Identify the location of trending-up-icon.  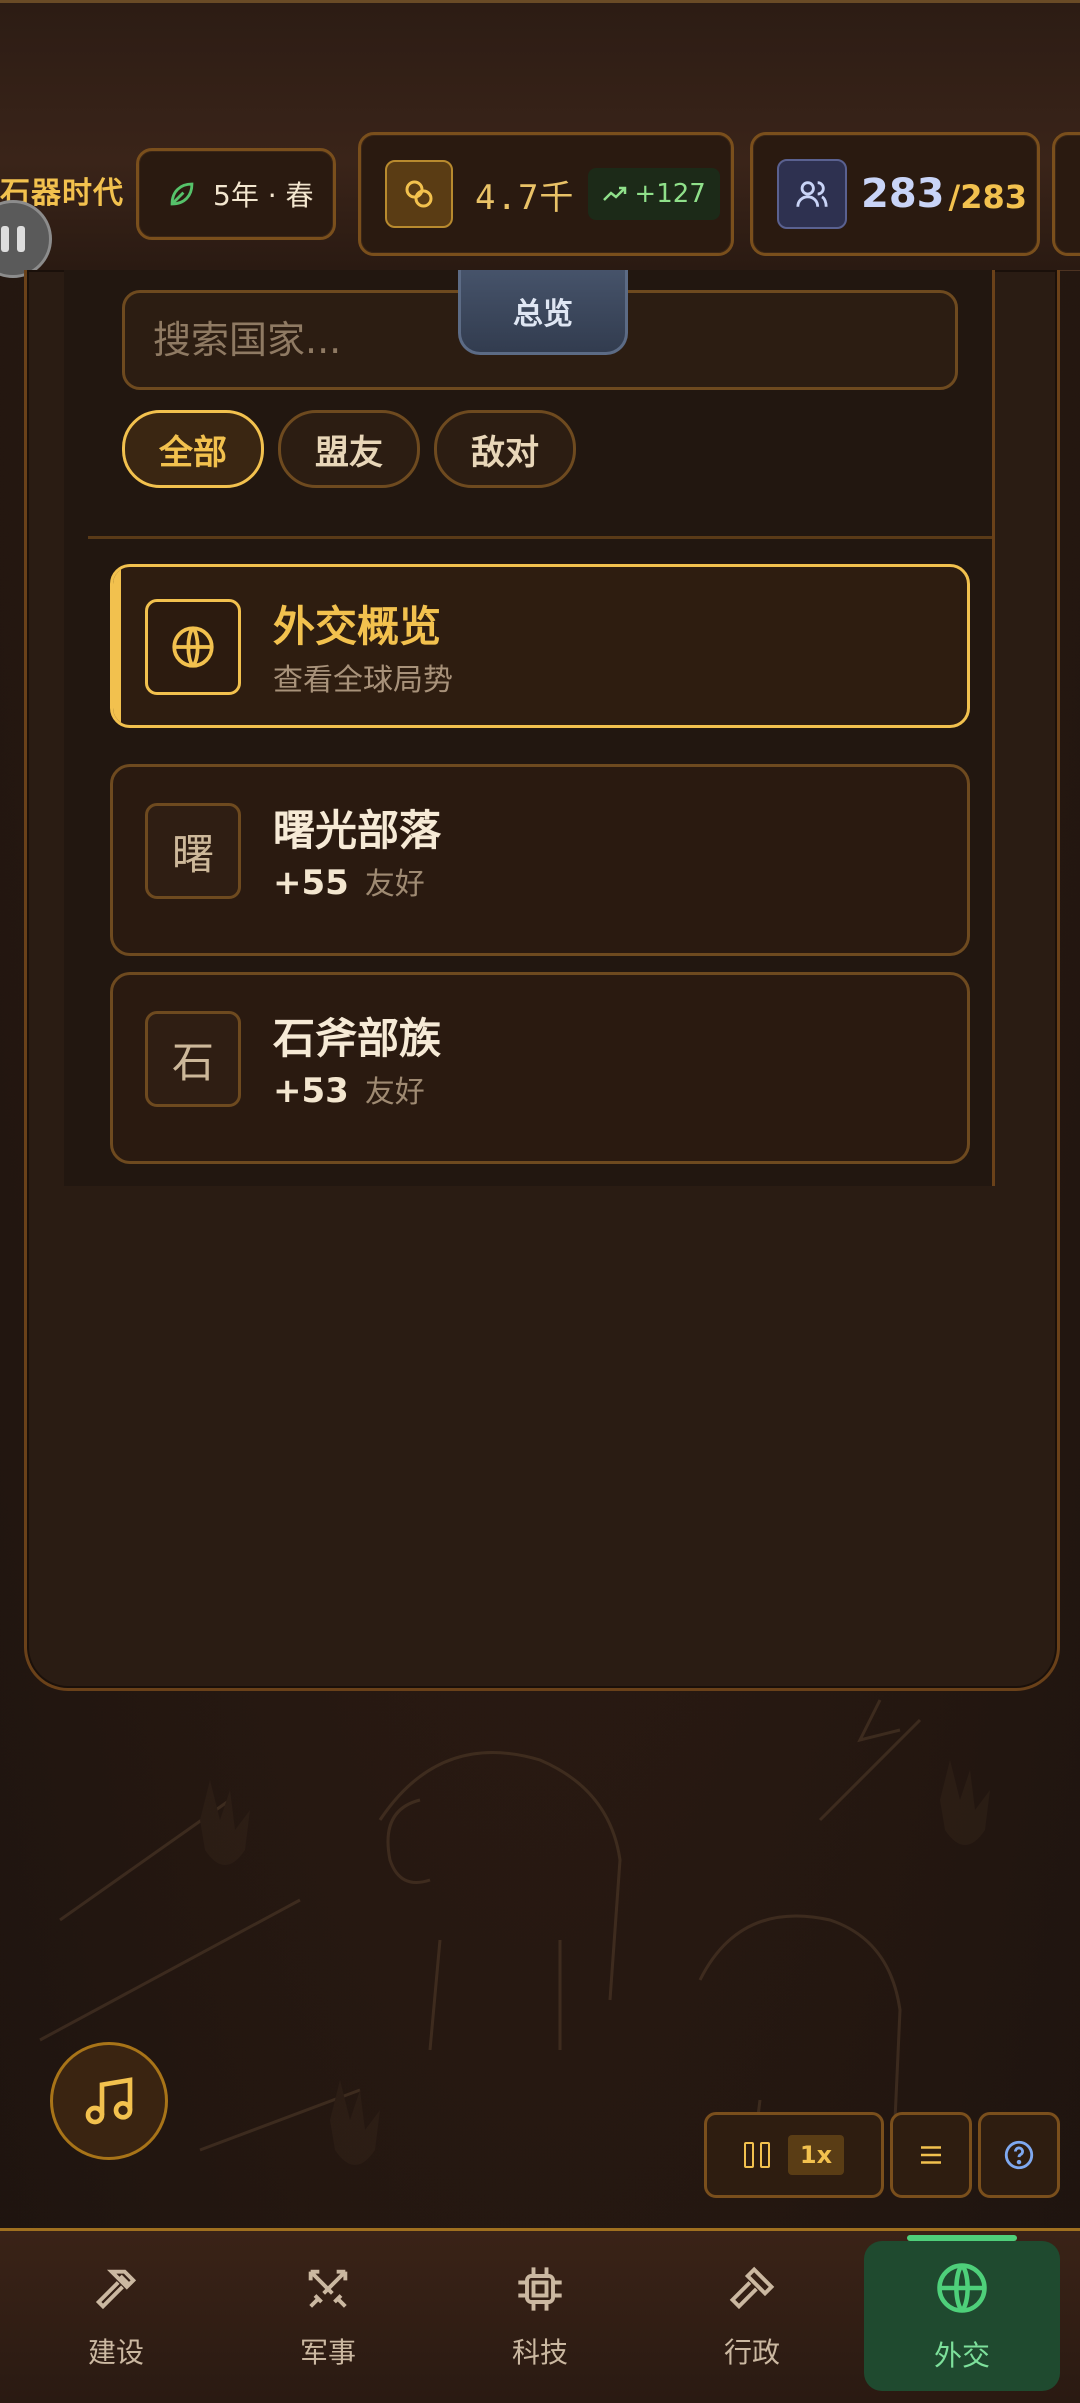
(615, 193).